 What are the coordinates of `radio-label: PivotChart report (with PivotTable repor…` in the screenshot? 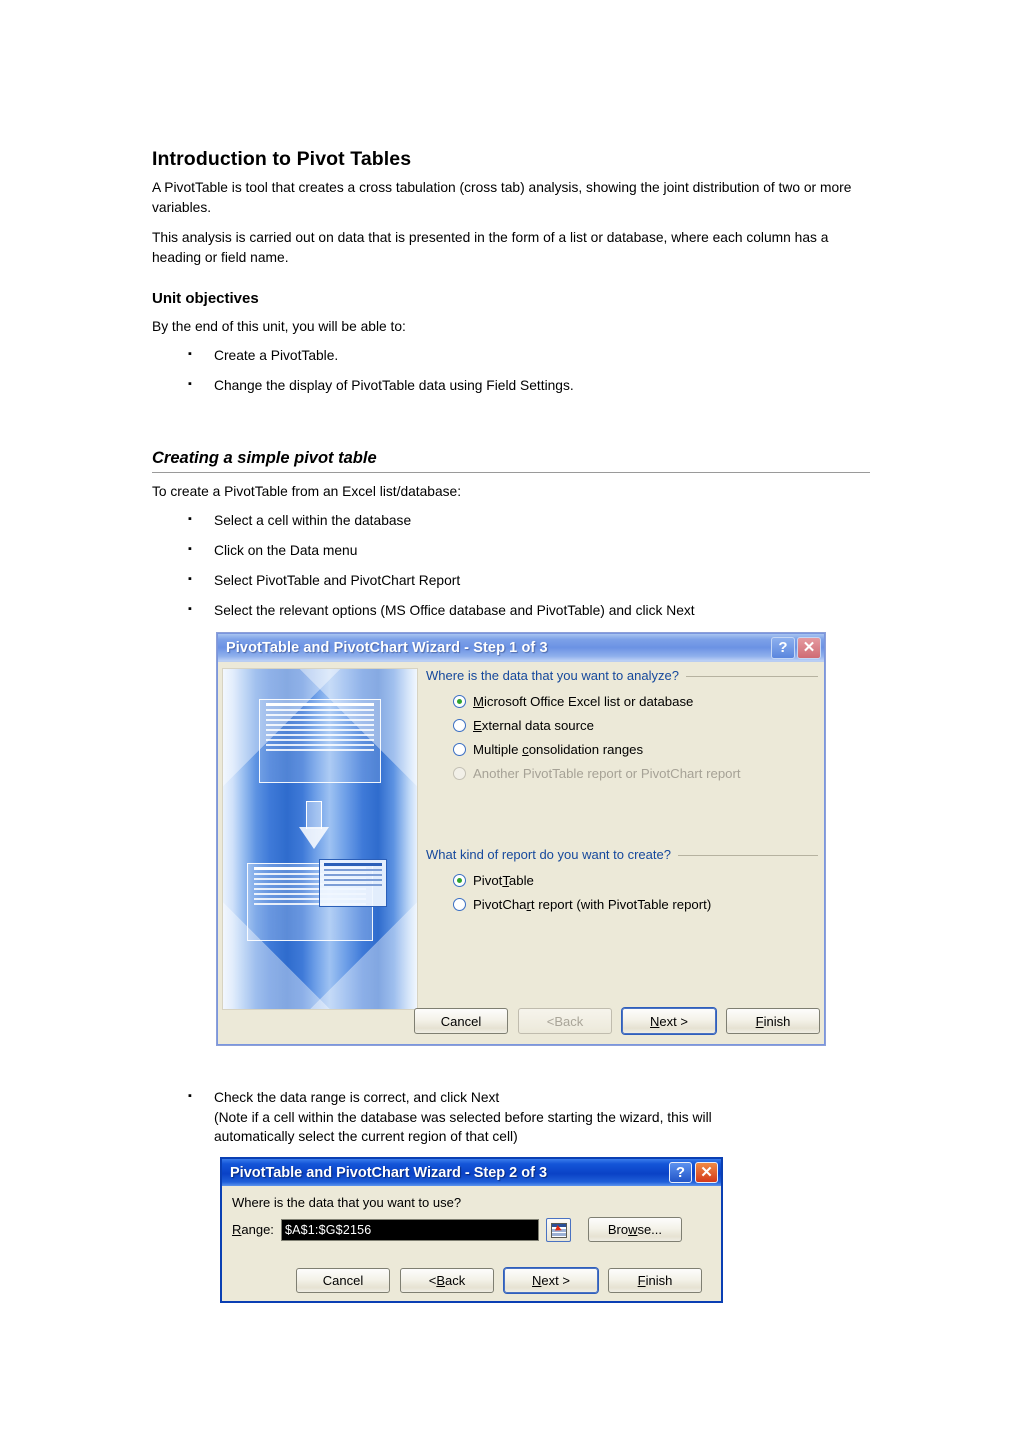 It's located at (592, 904).